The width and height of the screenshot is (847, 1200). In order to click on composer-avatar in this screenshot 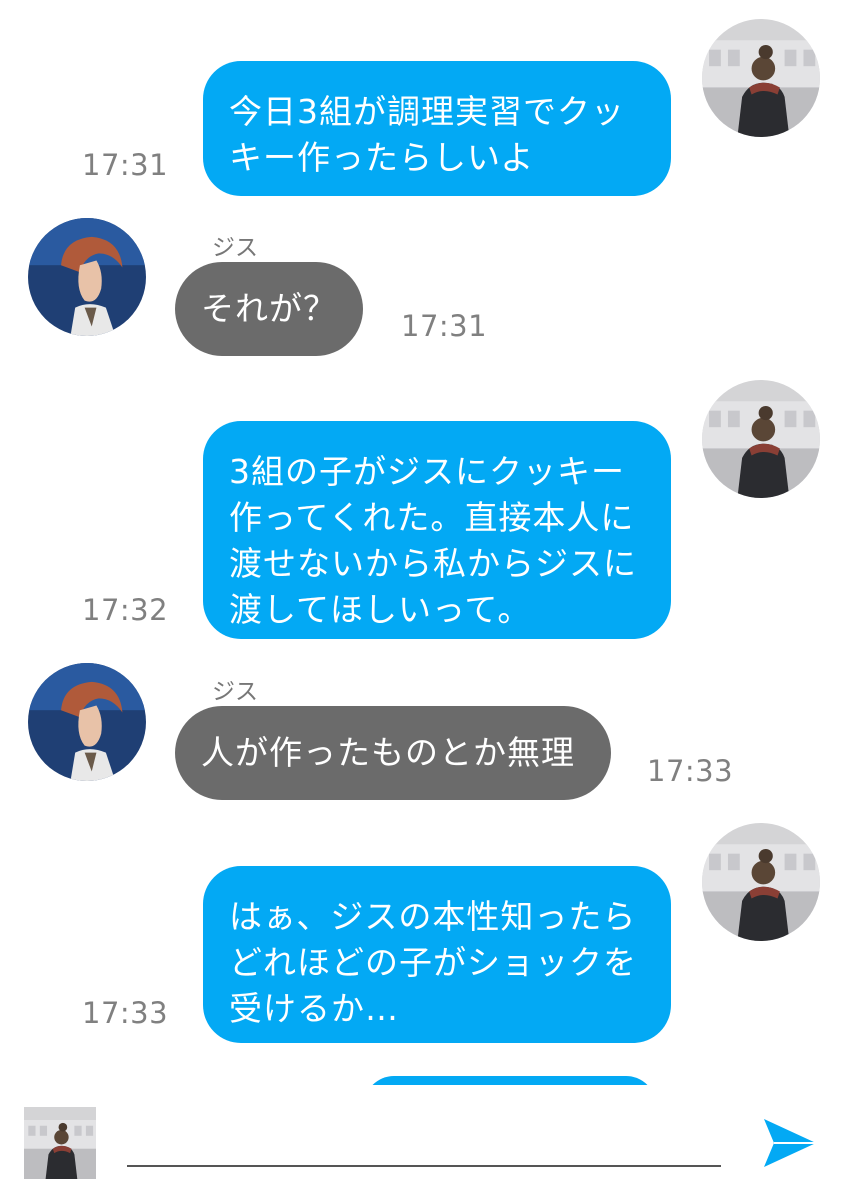, I will do `click(60, 1143)`.